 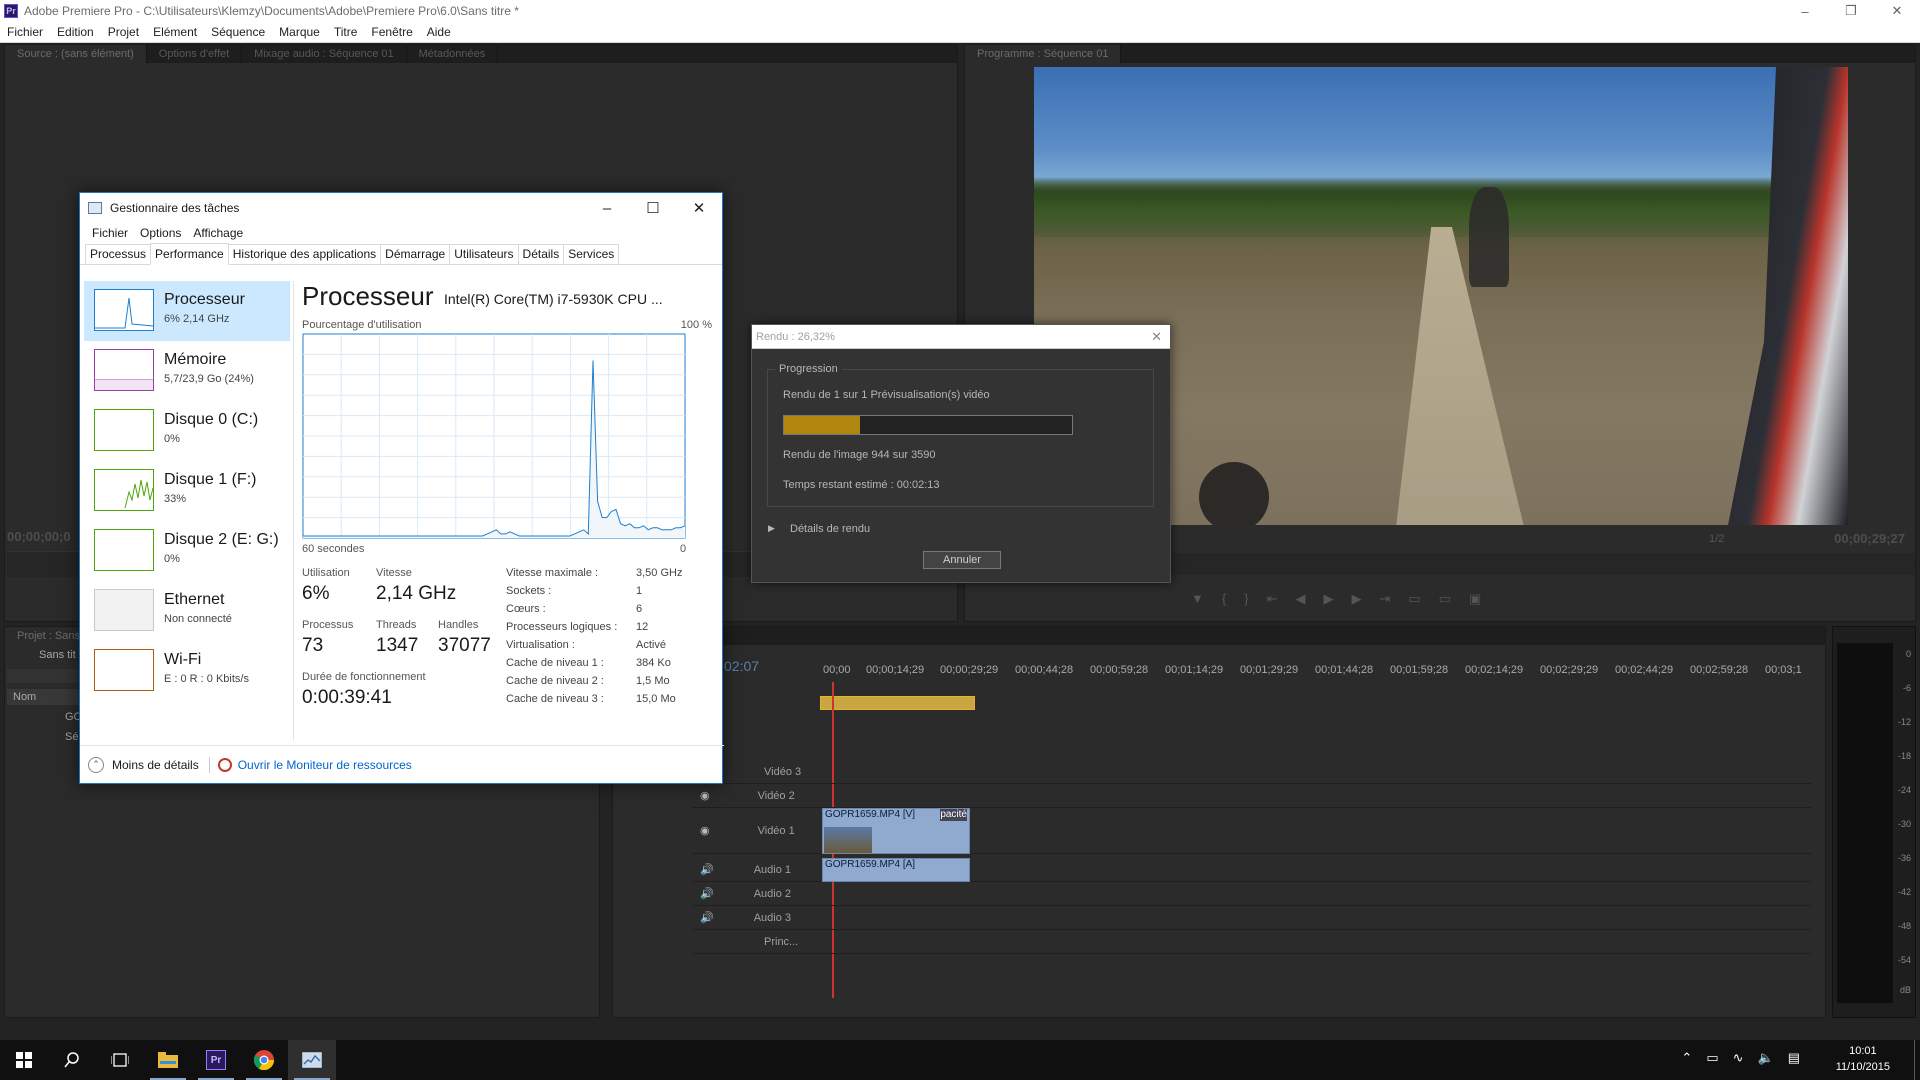 I want to click on step-back-icon: ◀, so click(x=1300, y=599).